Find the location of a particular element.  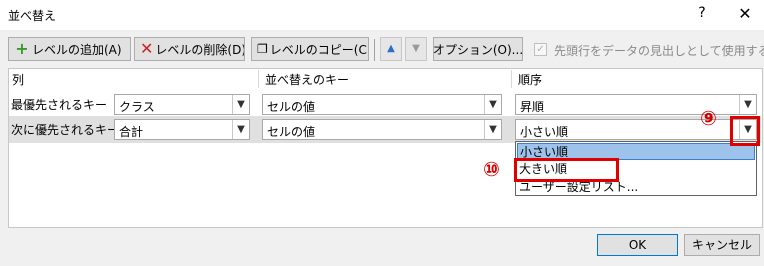

title-bar: 並べ替え ? ✕ is located at coordinates (382, 15).